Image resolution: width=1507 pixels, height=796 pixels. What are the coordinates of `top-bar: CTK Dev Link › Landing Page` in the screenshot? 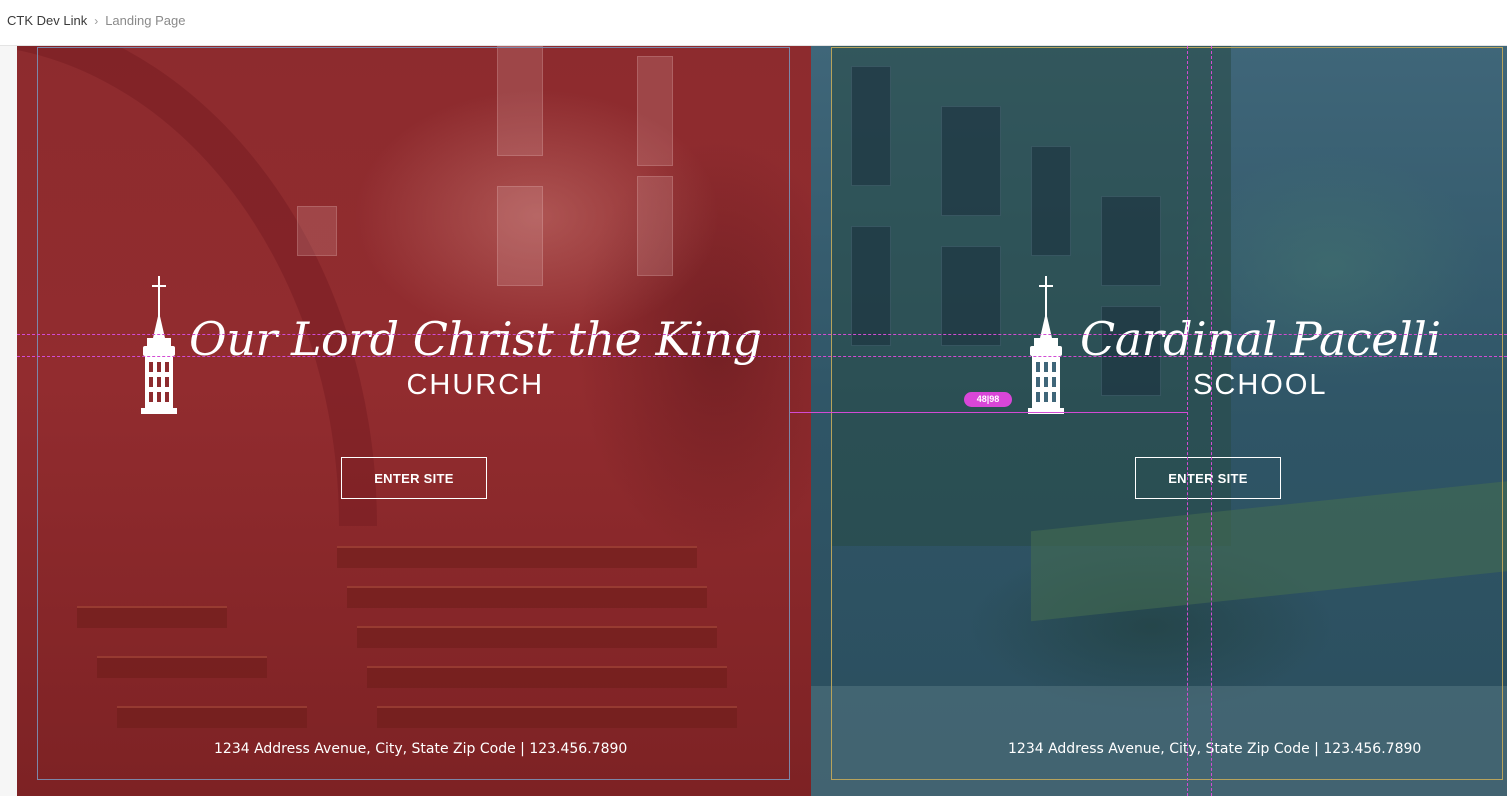 It's located at (753, 23).